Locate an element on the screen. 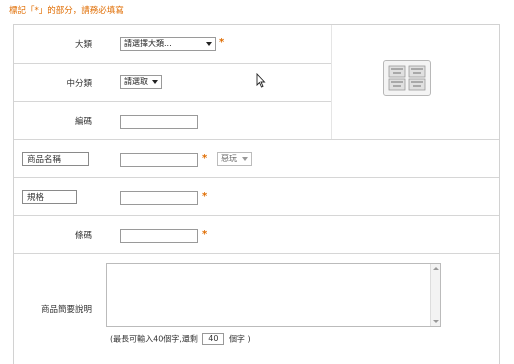 The height and width of the screenshot is (364, 514). barcode-input is located at coordinates (159, 236).